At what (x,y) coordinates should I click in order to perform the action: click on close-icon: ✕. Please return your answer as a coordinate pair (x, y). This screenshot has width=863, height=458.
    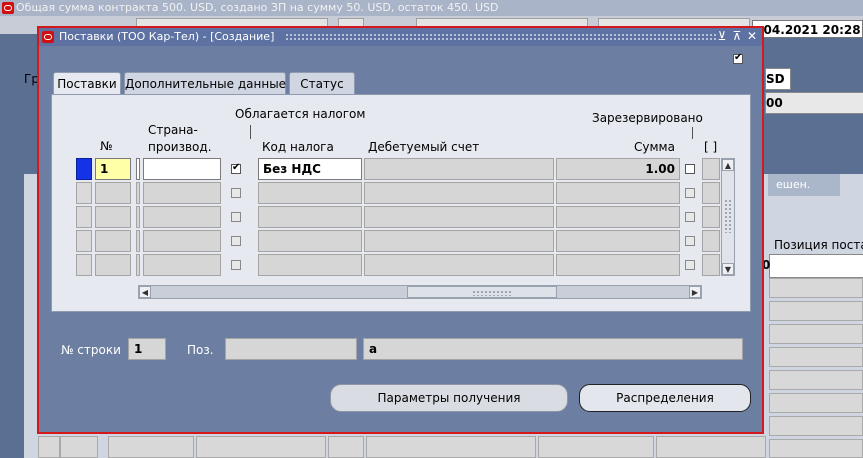
    Looking at the image, I should click on (752, 36).